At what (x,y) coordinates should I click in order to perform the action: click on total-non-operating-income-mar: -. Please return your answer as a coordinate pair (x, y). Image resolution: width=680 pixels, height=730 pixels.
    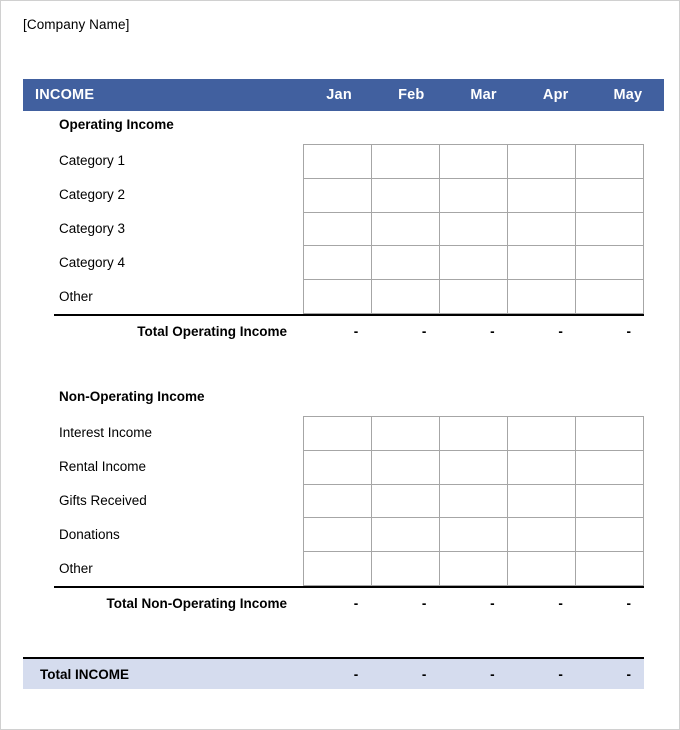
    Looking at the image, I should click on (492, 603).